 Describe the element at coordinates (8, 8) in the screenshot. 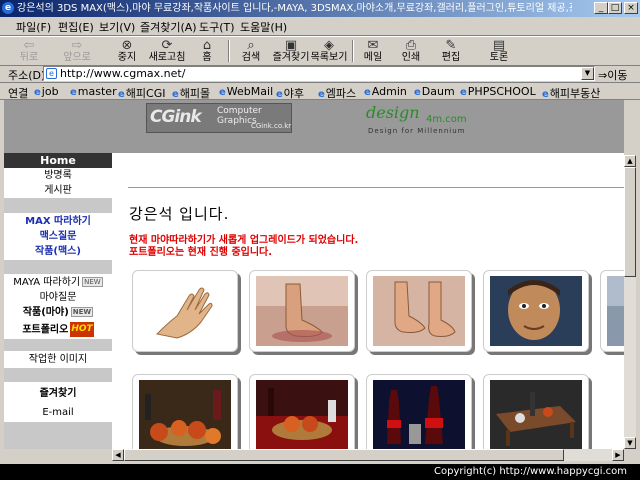

I see `ie-icon: e` at that location.